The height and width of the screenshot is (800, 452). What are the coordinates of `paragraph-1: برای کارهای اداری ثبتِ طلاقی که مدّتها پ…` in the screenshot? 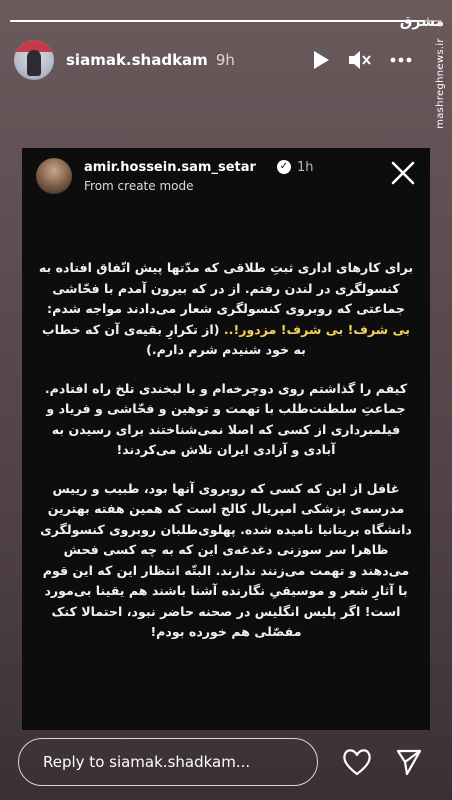 It's located at (226, 309).